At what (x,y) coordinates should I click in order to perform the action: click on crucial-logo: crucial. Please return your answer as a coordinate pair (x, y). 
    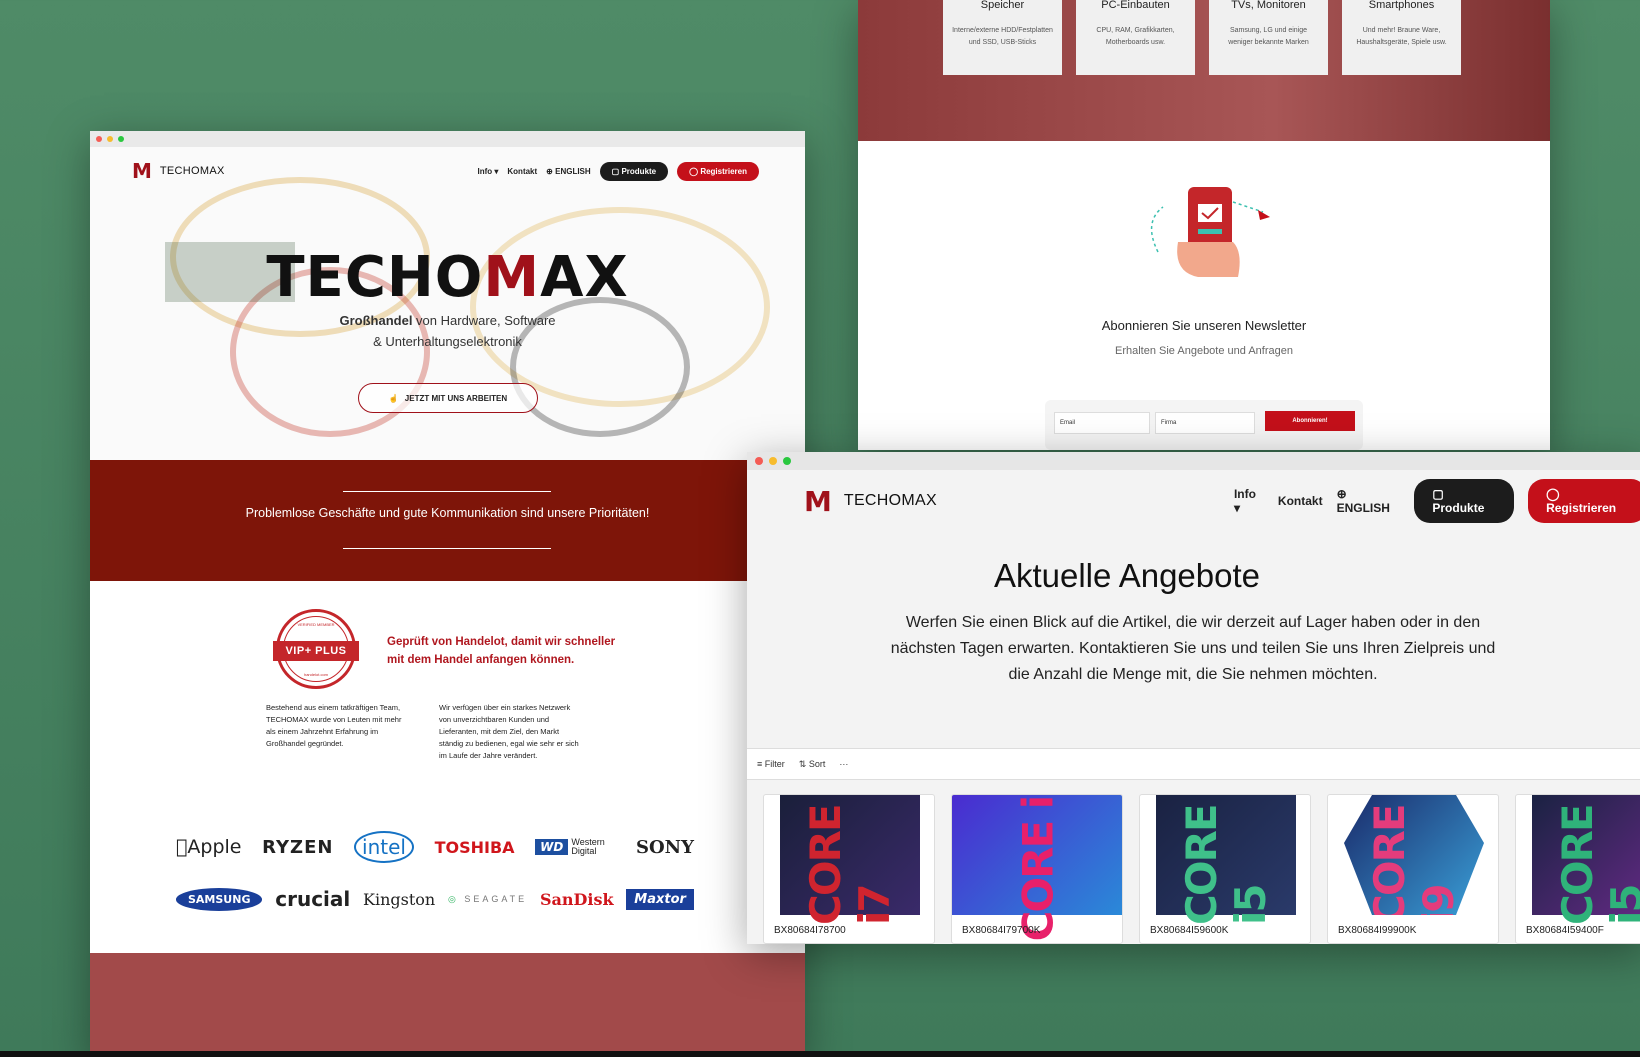
    Looking at the image, I should click on (313, 899).